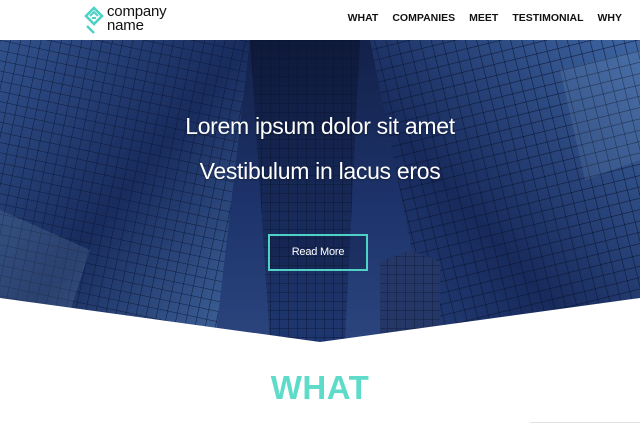 This screenshot has width=640, height=426. I want to click on diamond-logo-icon, so click(94, 20).